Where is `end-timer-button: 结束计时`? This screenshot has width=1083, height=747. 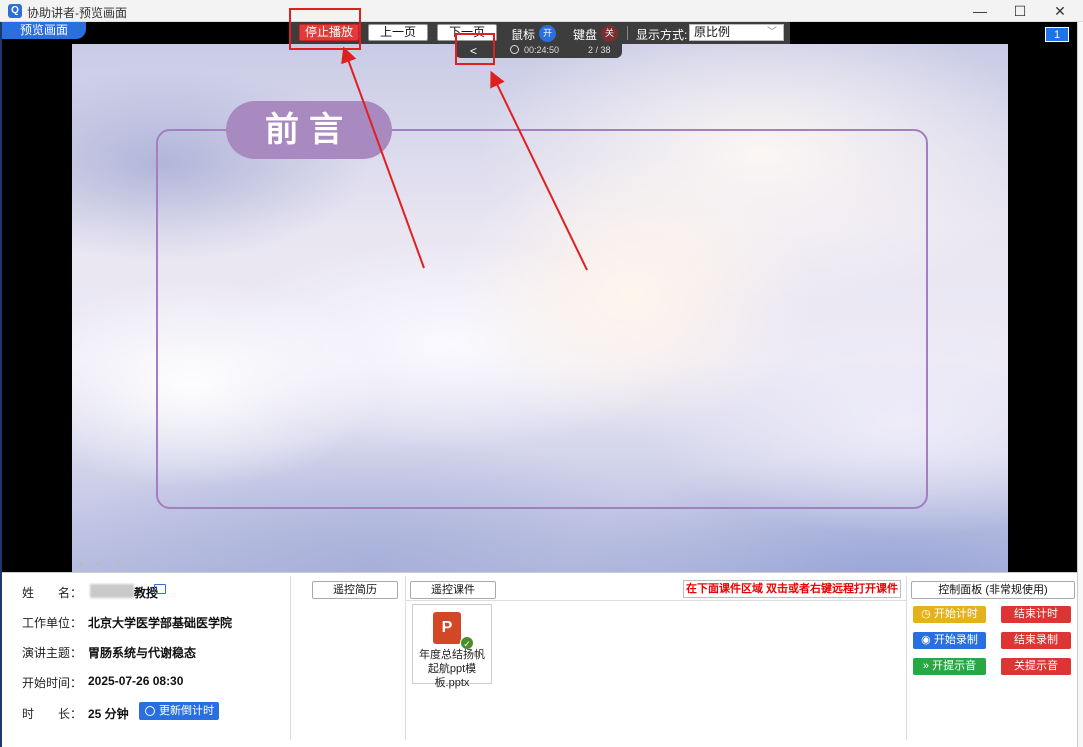
end-timer-button: 结束计时 is located at coordinates (1036, 614).